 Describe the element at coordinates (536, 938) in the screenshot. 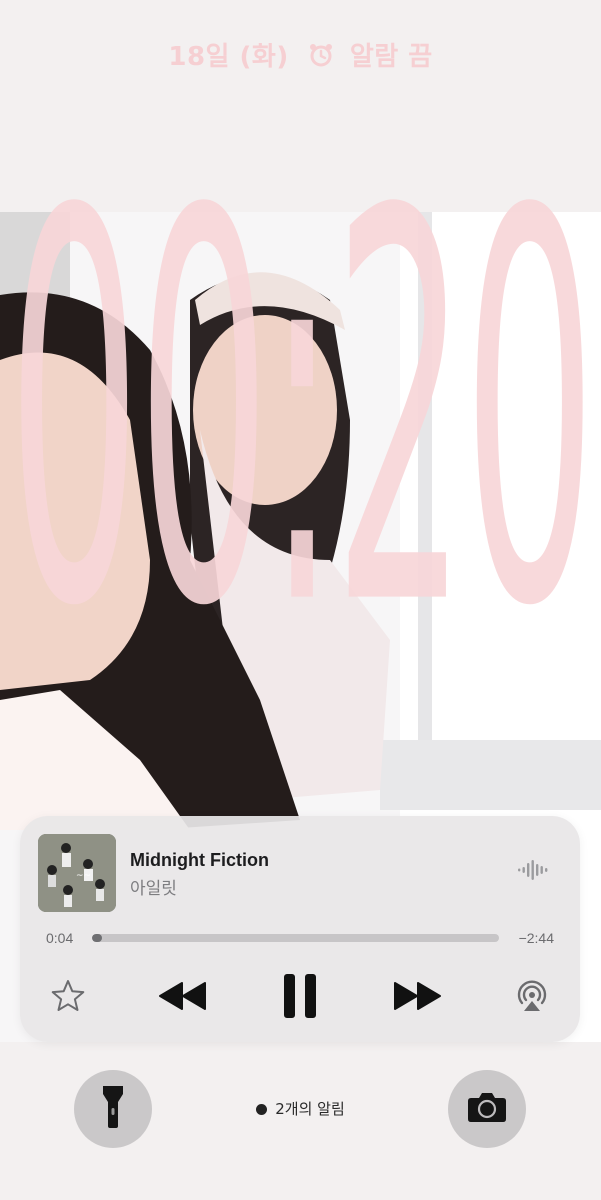

I see `remaining-time: −2:44` at that location.